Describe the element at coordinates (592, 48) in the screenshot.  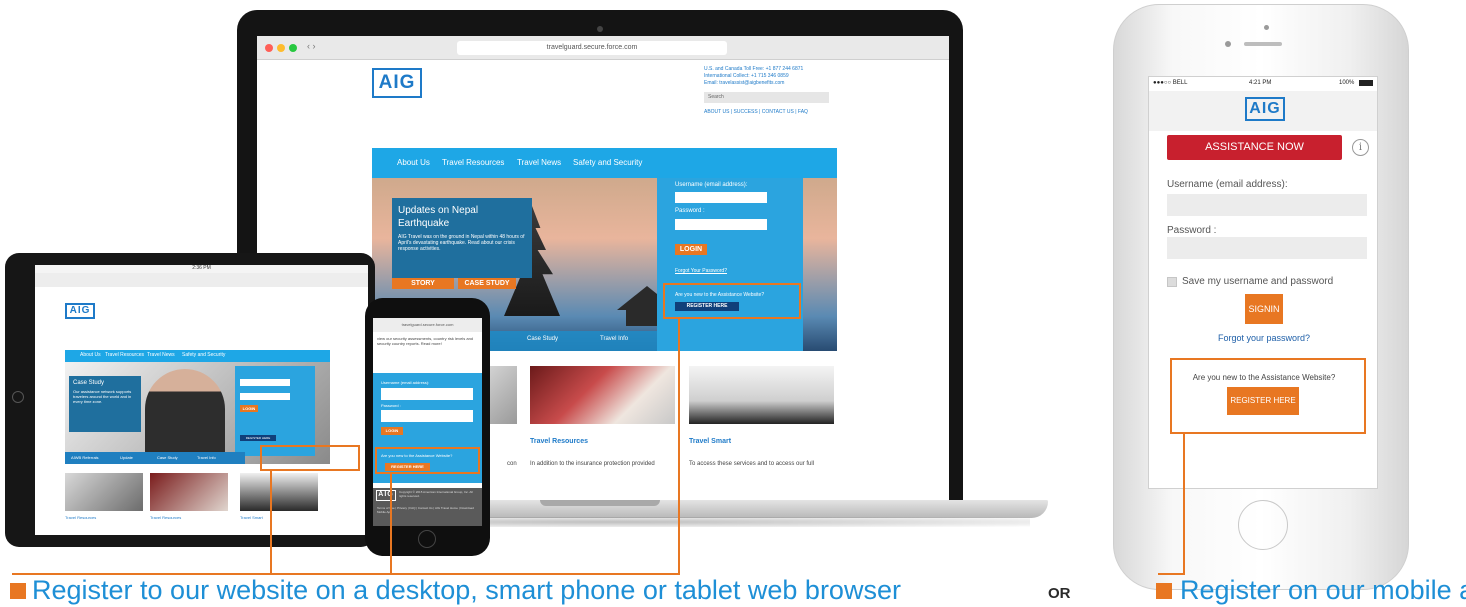
I see `address-bar: travelguard.secure.force.com` at that location.